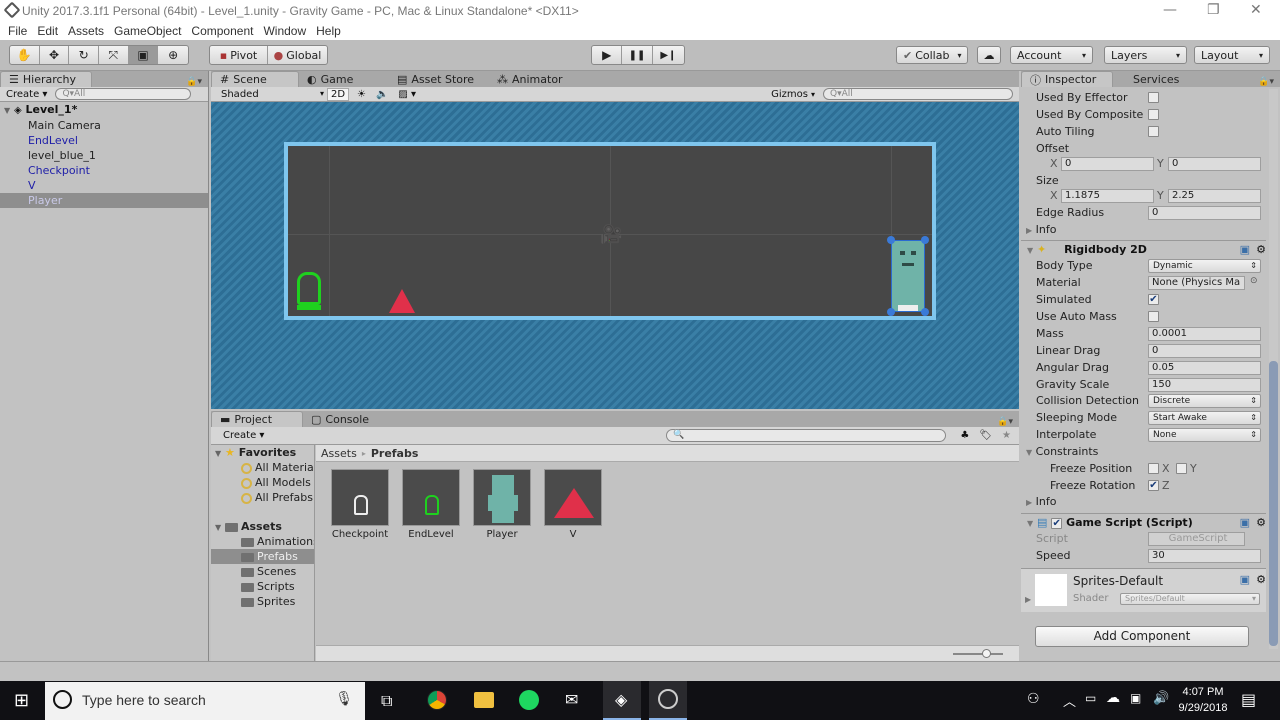 The width and height of the screenshot is (1280, 720). What do you see at coordinates (173, 55) in the screenshot?
I see `transform-tool-icon: ⊕` at bounding box center [173, 55].